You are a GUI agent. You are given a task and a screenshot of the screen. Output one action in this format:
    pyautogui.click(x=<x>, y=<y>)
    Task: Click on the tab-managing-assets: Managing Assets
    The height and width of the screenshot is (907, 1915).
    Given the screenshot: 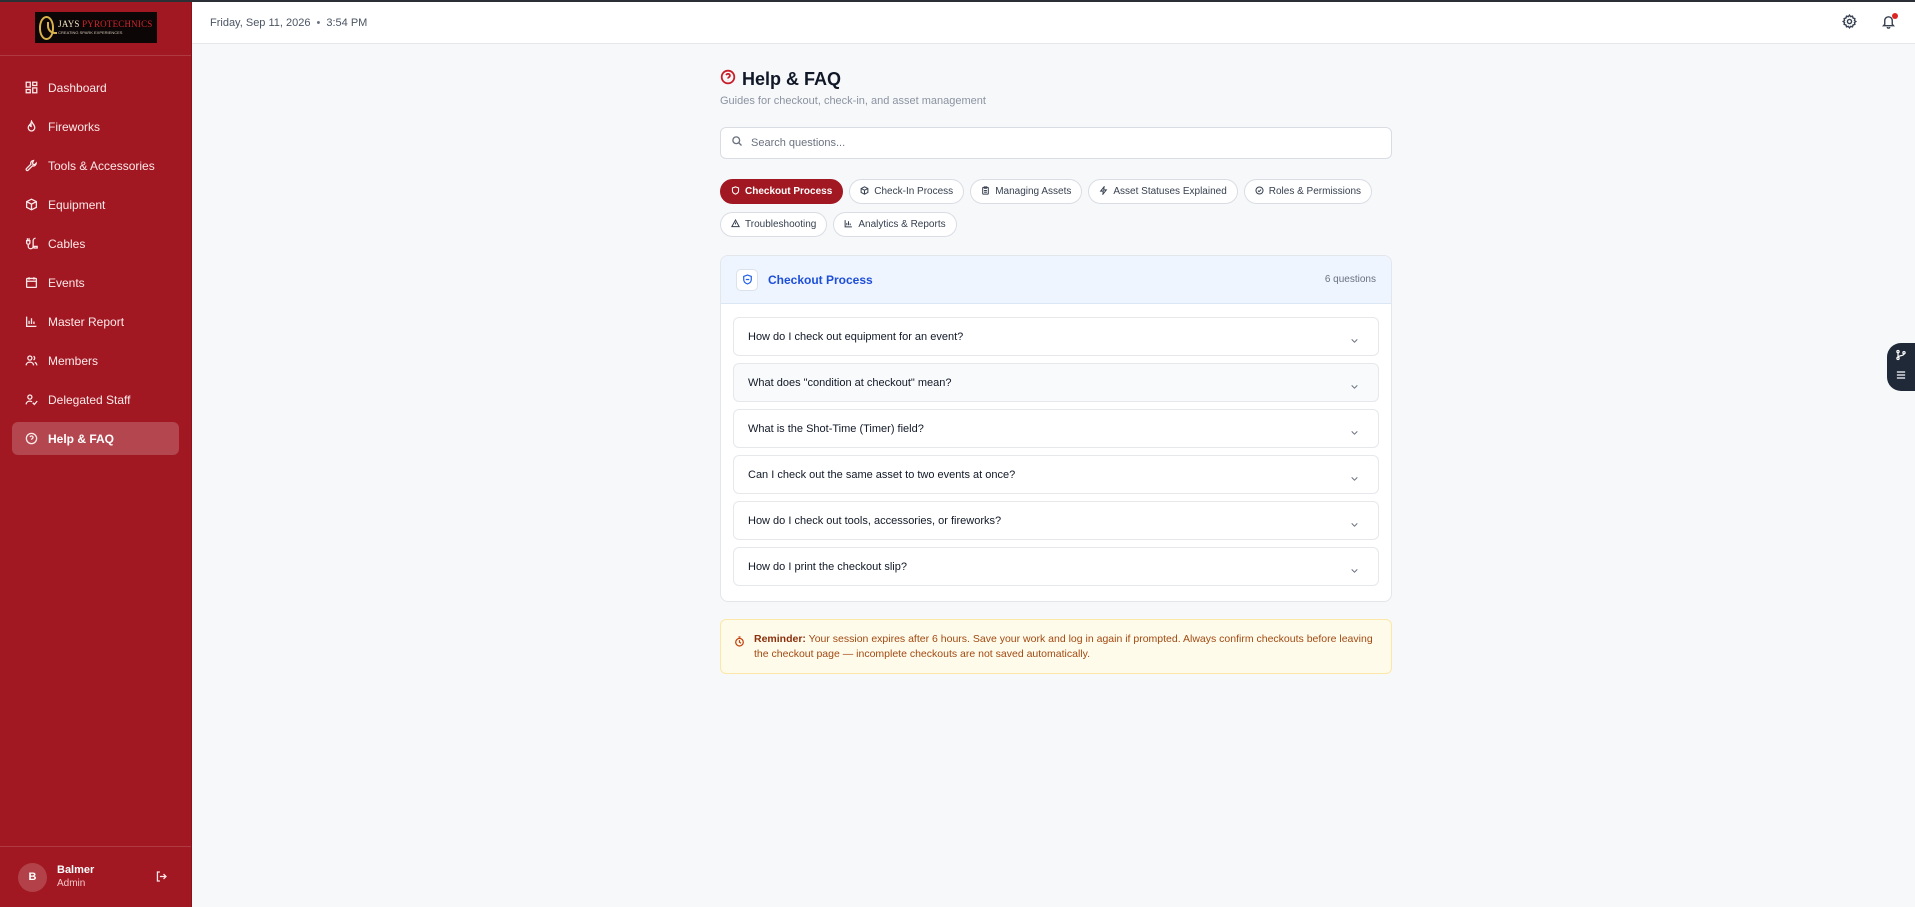 What is the action you would take?
    pyautogui.click(x=1026, y=191)
    